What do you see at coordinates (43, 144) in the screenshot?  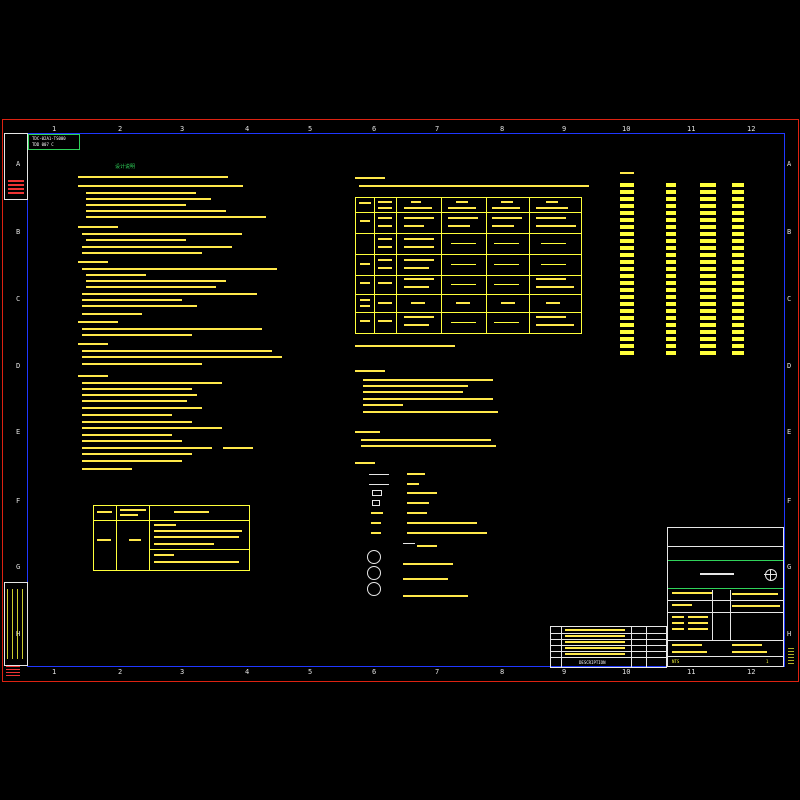 I see `drawing-tag-line2: TDD 007 C` at bounding box center [43, 144].